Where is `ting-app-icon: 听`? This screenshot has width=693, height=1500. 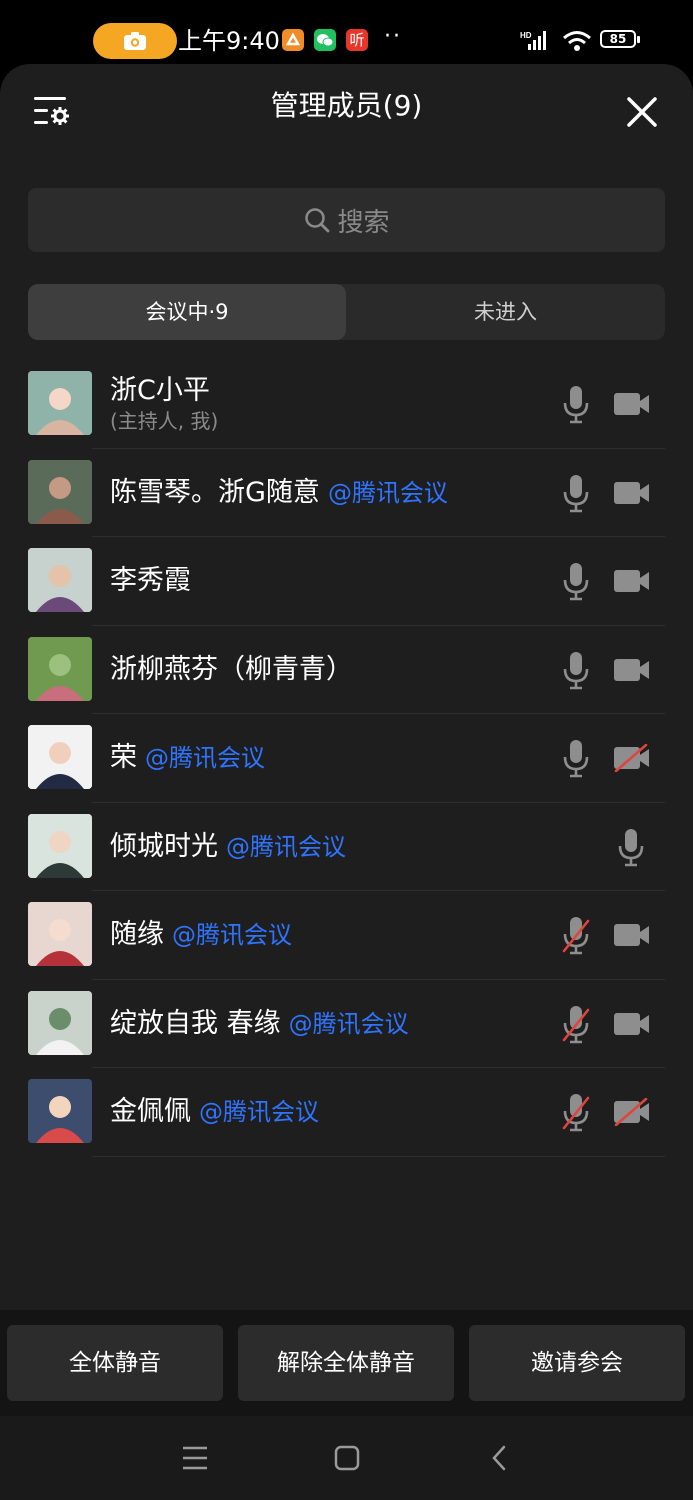 ting-app-icon: 听 is located at coordinates (357, 40).